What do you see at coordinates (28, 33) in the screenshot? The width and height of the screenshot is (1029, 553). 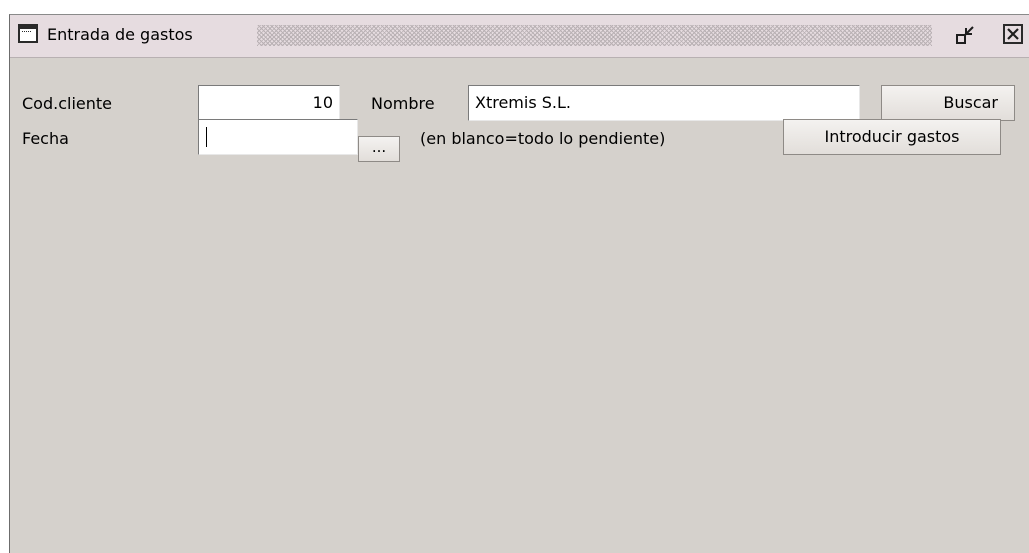 I see `window-icon` at bounding box center [28, 33].